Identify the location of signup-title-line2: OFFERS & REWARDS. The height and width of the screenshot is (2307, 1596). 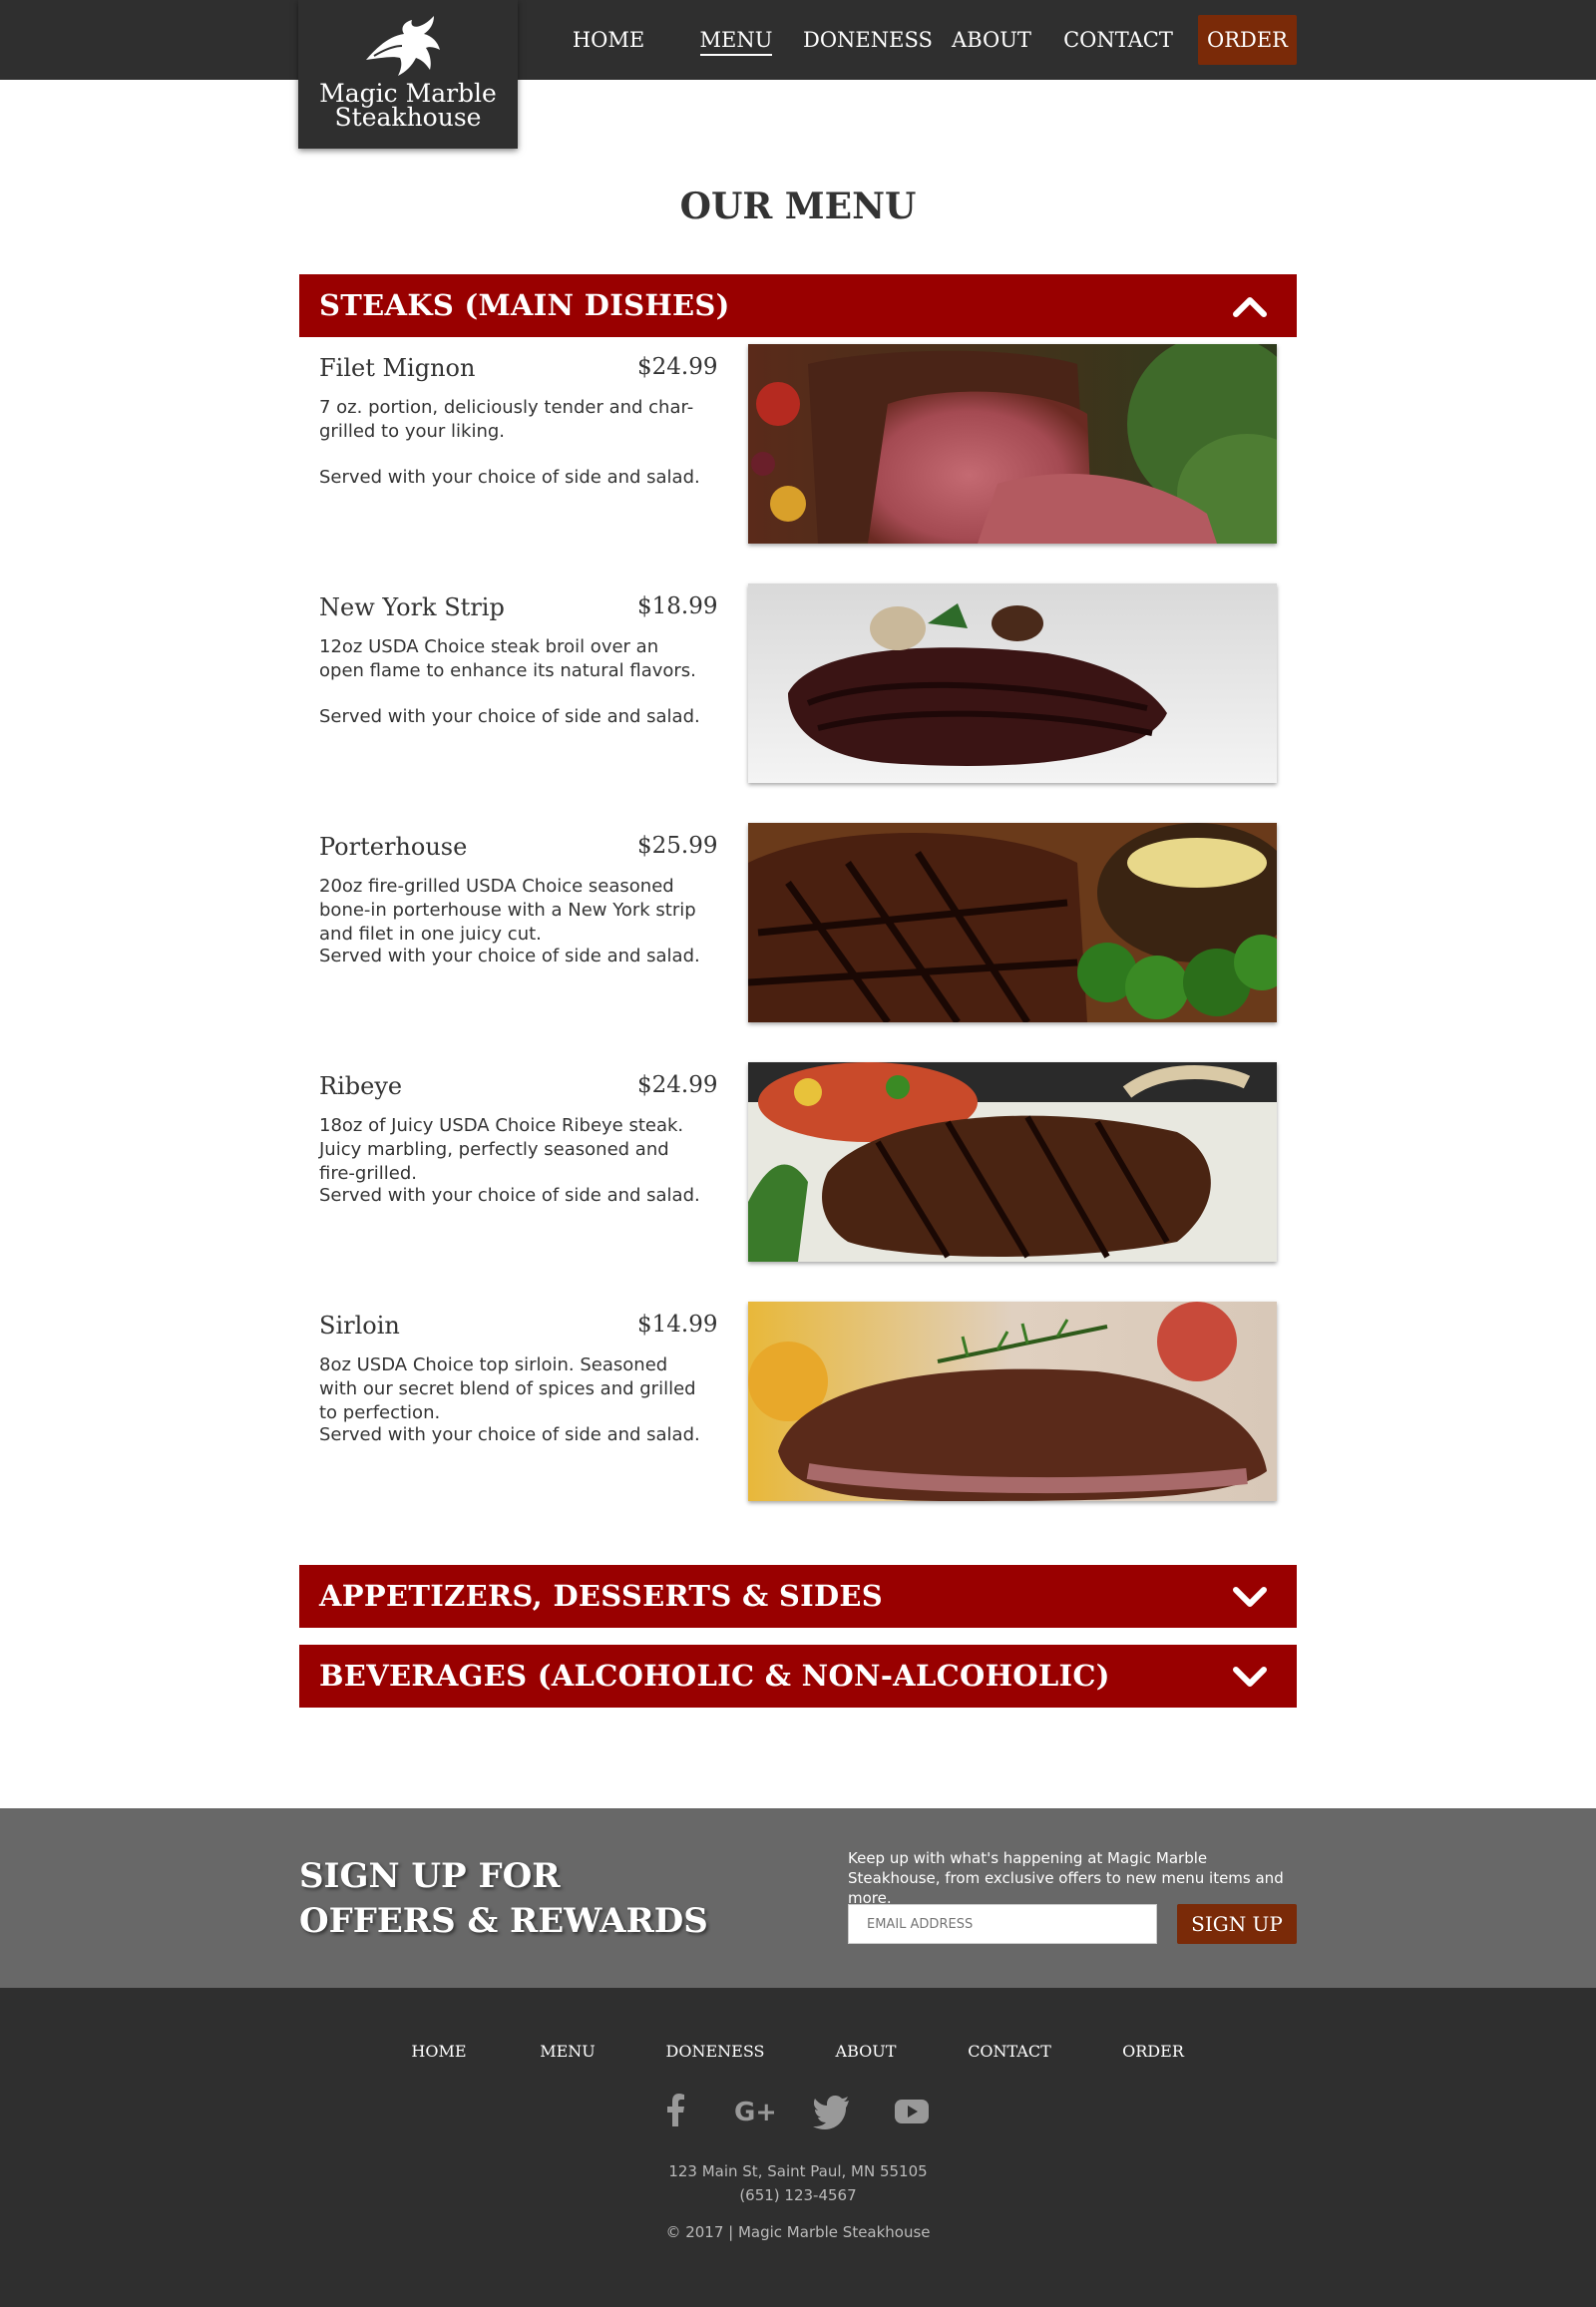
(503, 1921).